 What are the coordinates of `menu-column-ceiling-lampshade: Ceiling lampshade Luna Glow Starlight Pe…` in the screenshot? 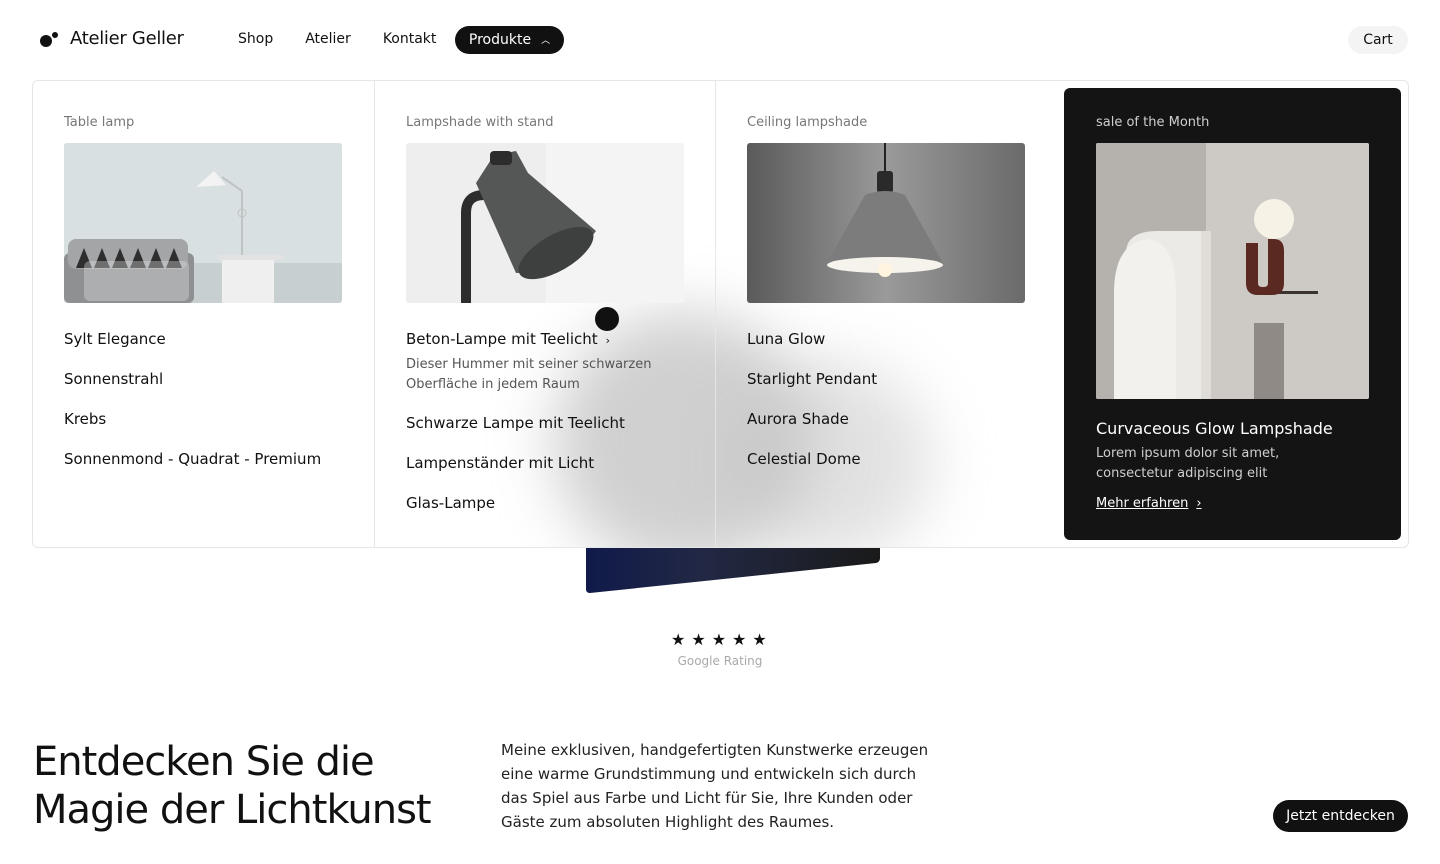 It's located at (889, 314).